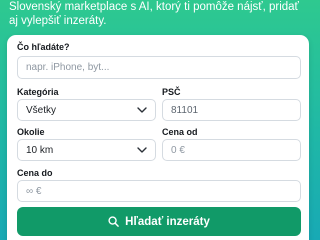  I want to click on category-label: Kategória, so click(38, 92).